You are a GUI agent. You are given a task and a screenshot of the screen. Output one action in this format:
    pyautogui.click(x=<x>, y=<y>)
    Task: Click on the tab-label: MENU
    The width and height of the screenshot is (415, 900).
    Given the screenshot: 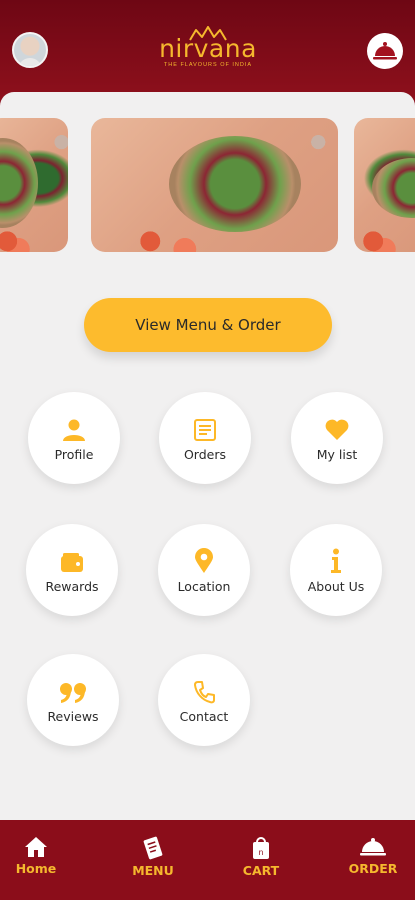 What is the action you would take?
    pyautogui.click(x=153, y=870)
    